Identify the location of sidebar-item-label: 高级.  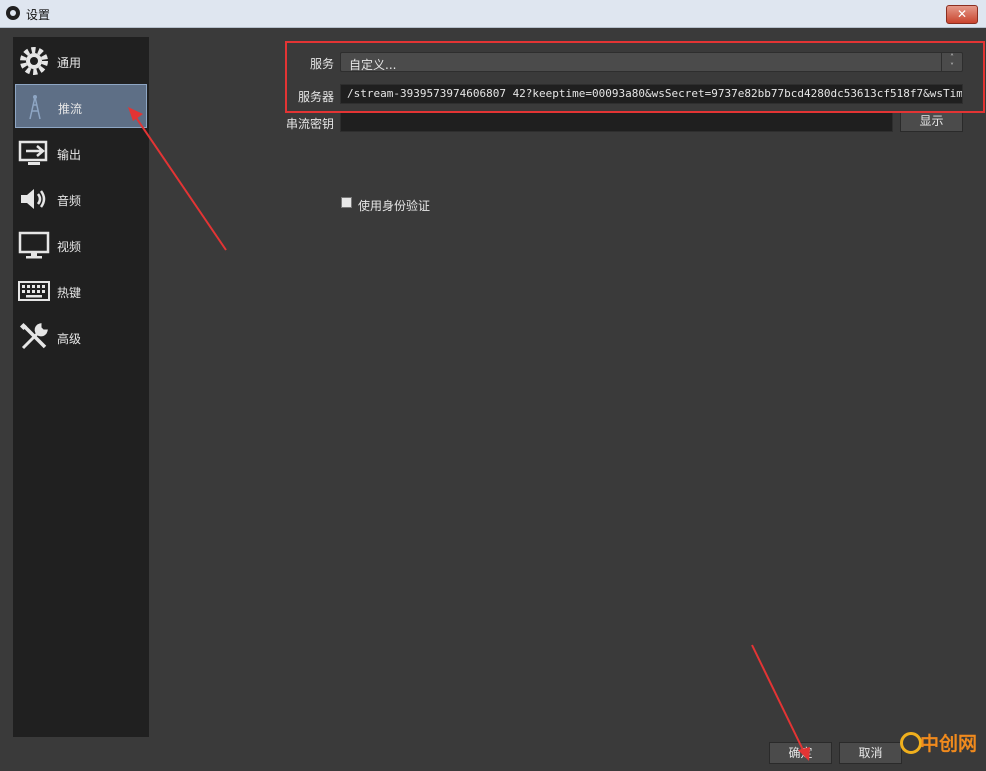
(69, 339).